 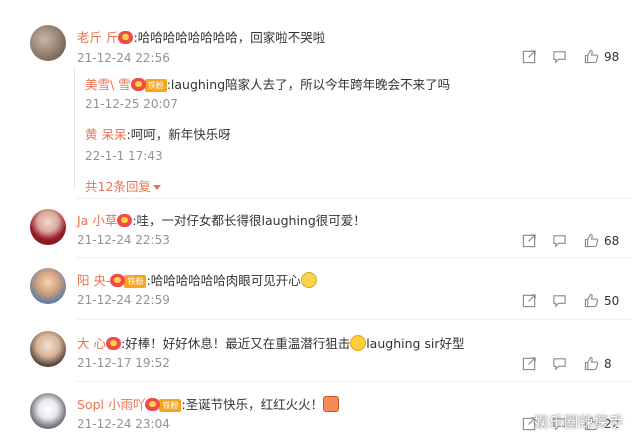 What do you see at coordinates (108, 84) in the screenshot?
I see `reply-username: 美雪\ 雪` at bounding box center [108, 84].